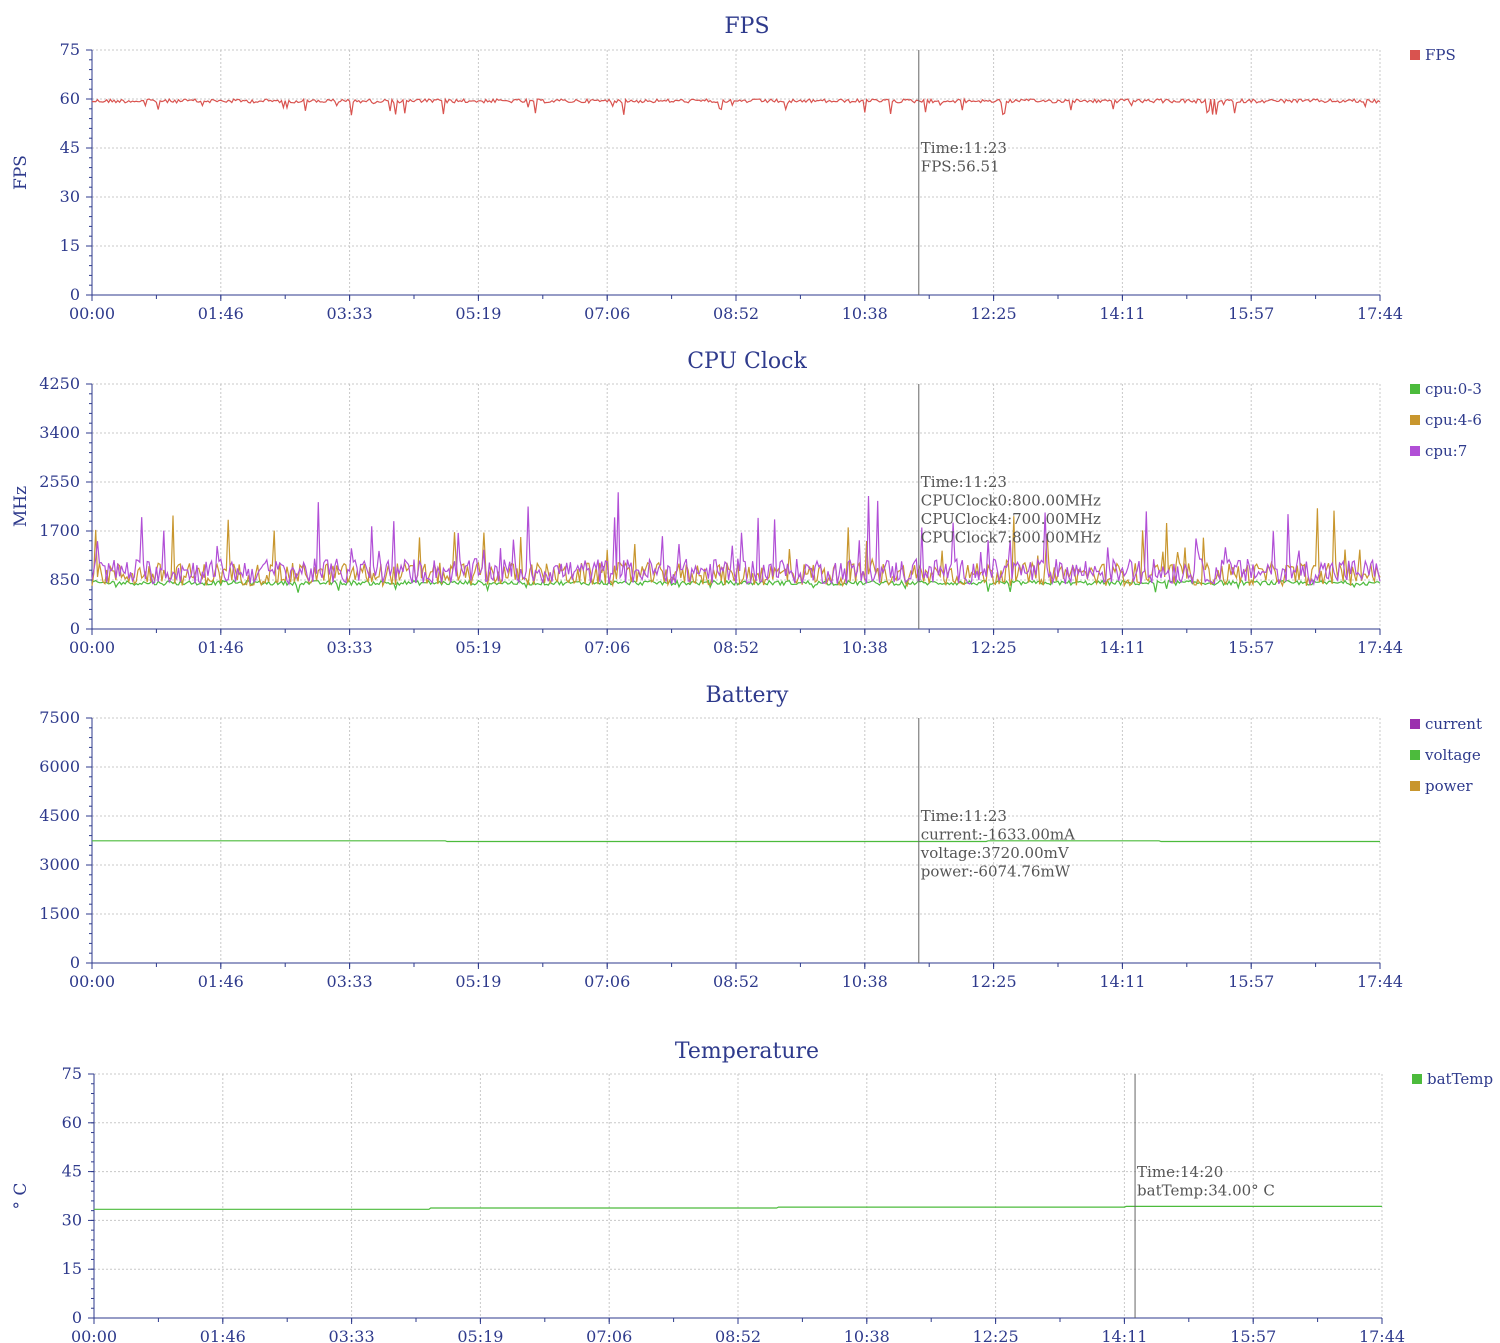  I want to click on legend-swatch-current, so click(1415, 724).